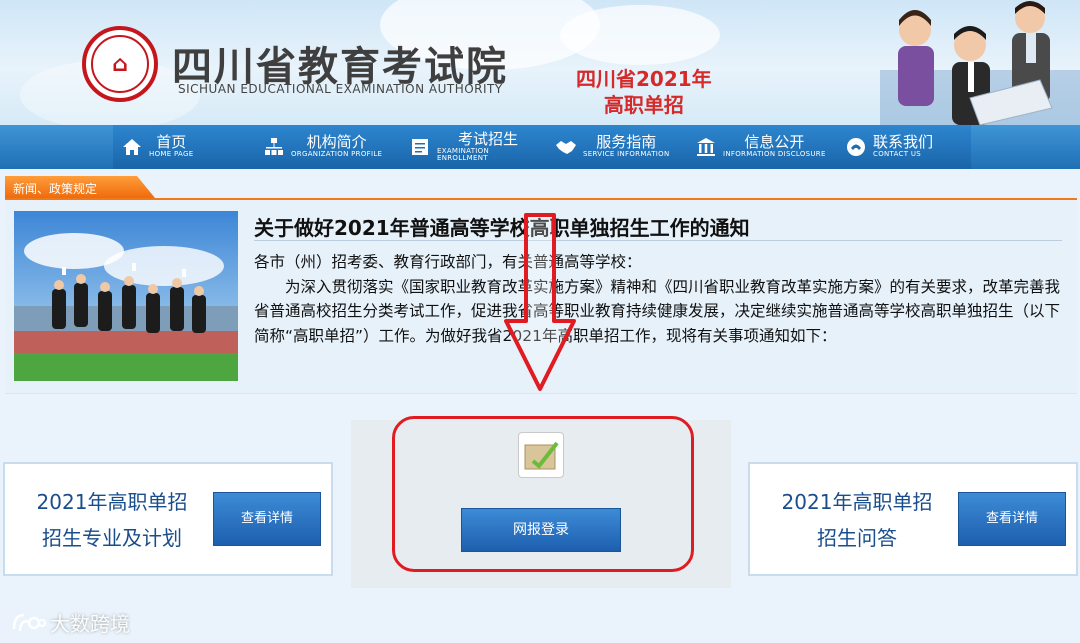  I want to click on nav-label-cn: 机构简介, so click(336, 142).